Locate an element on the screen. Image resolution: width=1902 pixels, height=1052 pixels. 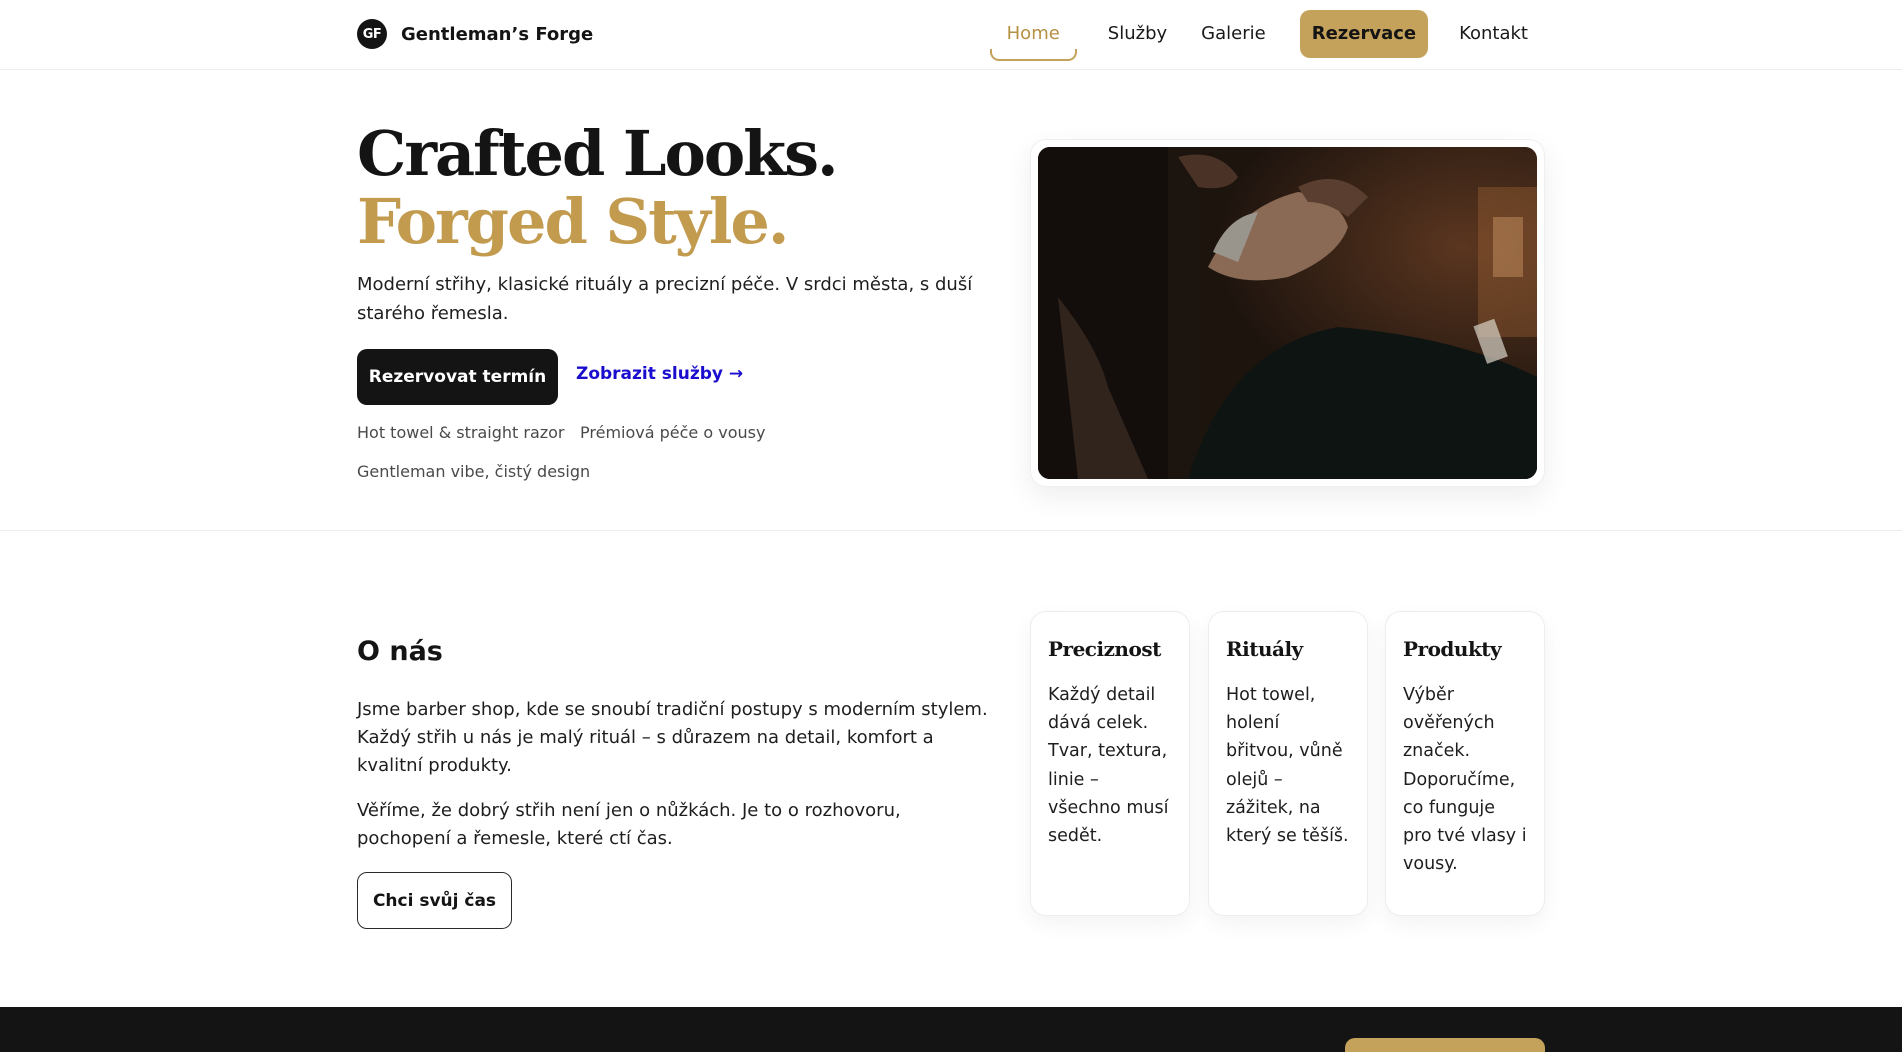
dark-section is located at coordinates (951, 1029).